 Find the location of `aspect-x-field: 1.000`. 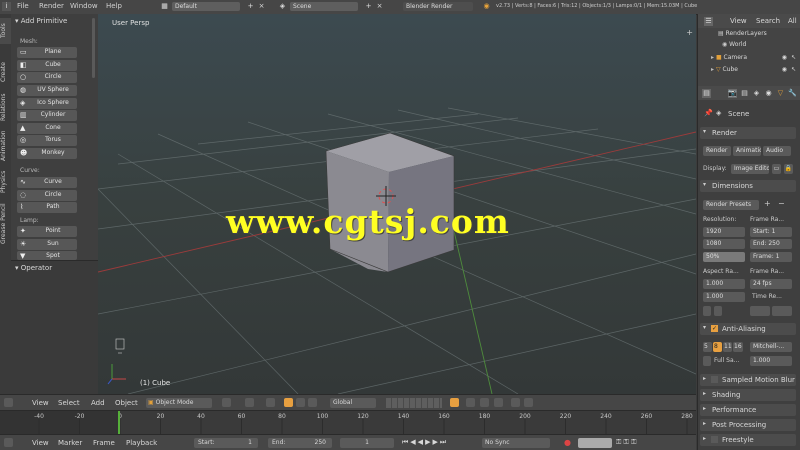

aspect-x-field: 1.000 is located at coordinates (724, 284).